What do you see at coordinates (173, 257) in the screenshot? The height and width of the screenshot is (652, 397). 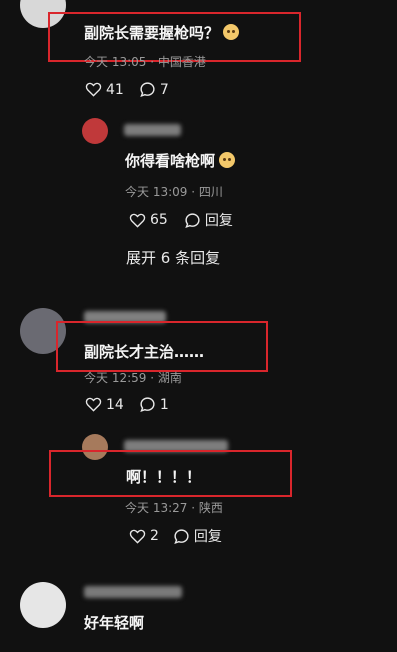 I see `expand-replies-button: 展开 6 条回复` at bounding box center [173, 257].